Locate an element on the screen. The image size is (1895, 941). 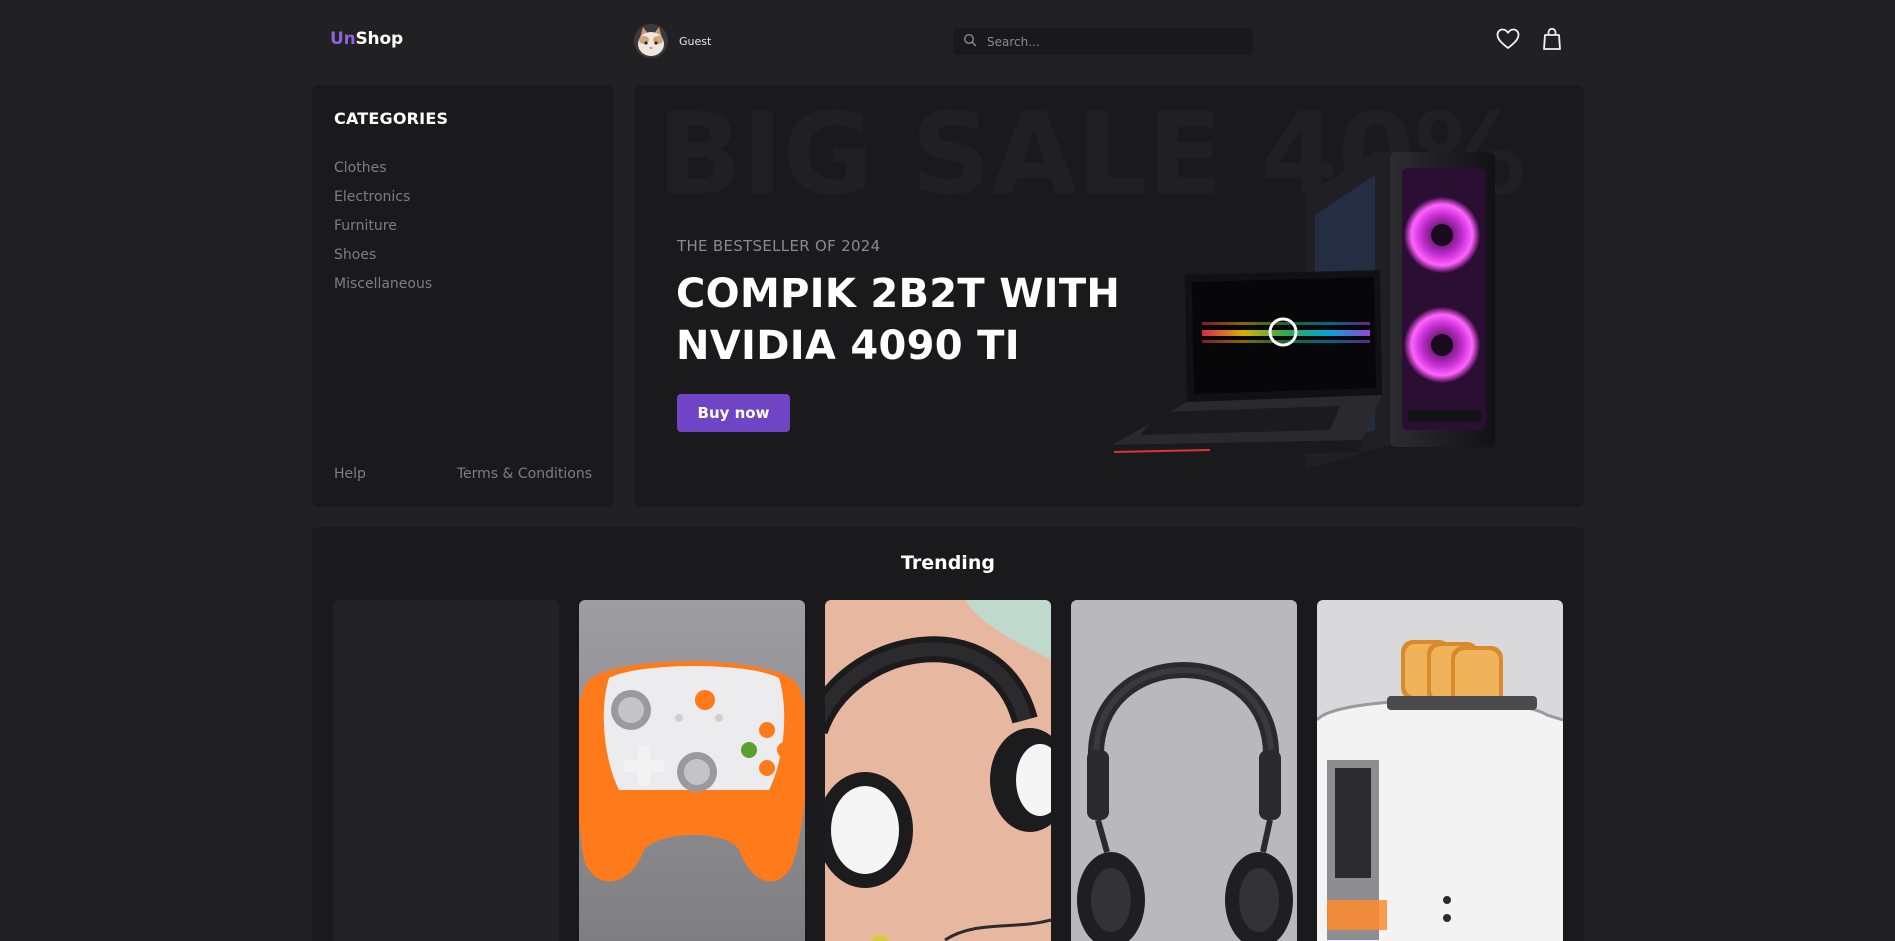
search-bar is located at coordinates (1103, 41).